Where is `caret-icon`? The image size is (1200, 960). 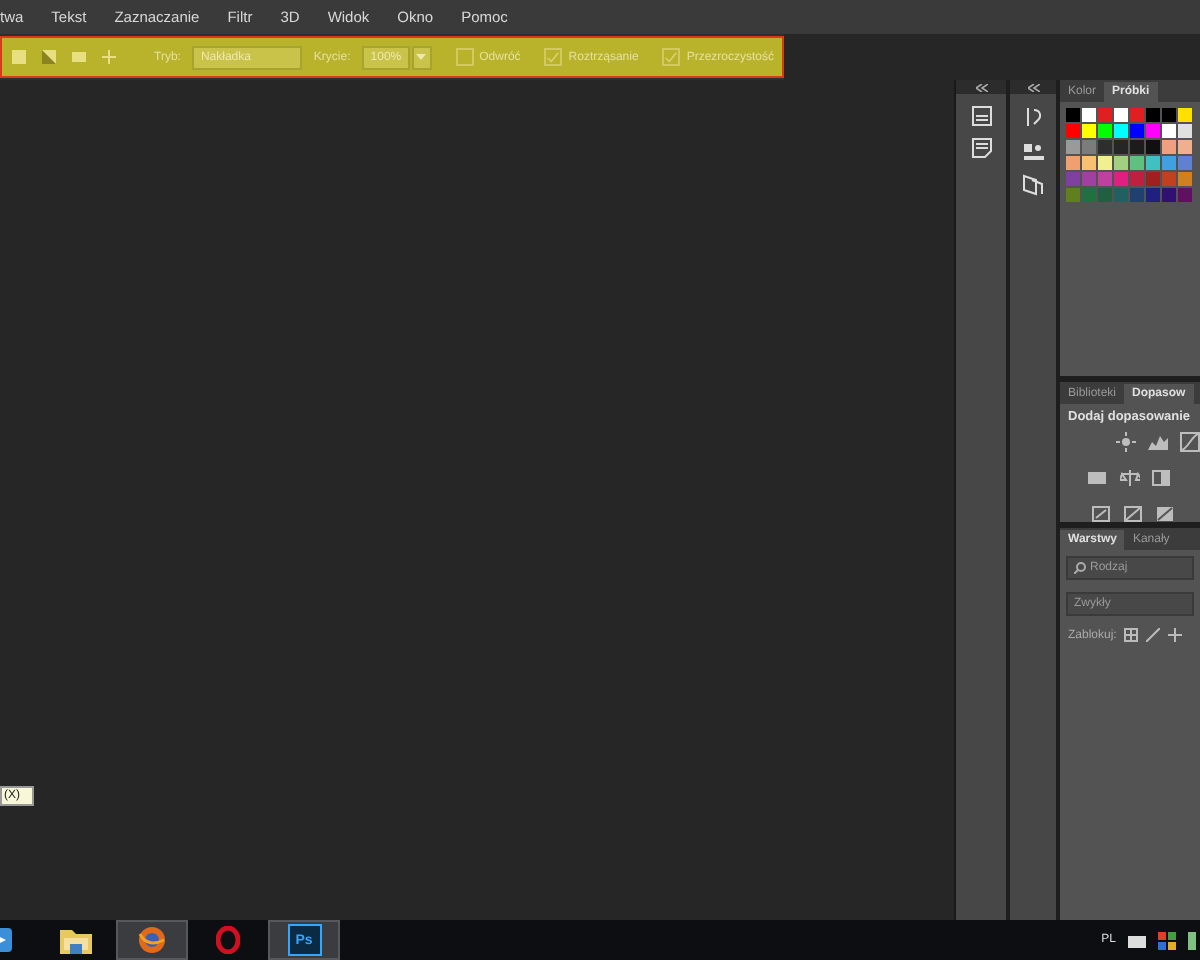
caret-icon is located at coordinates (421, 57).